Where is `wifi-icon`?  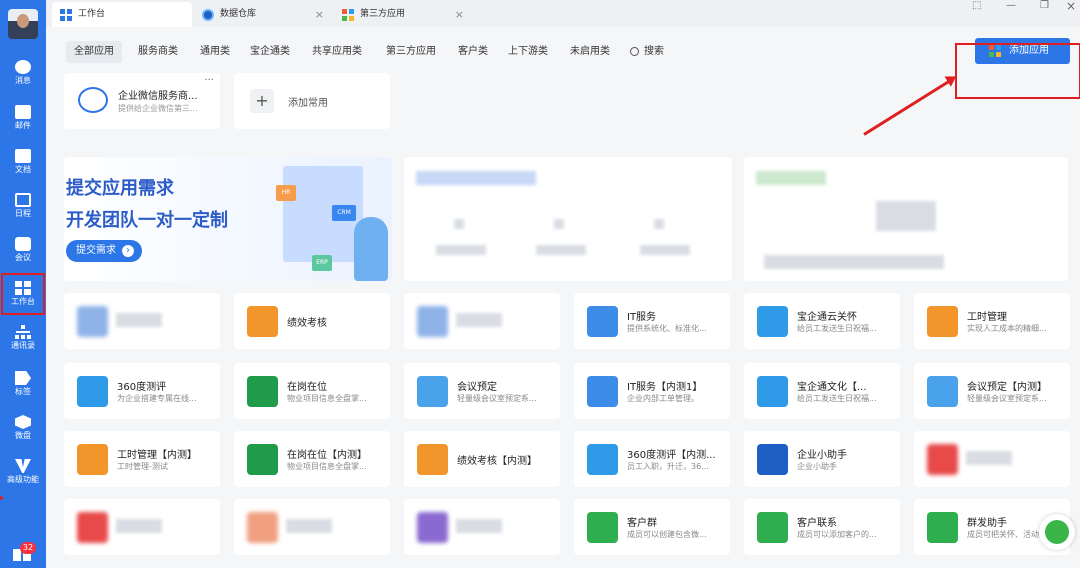
wifi-icon is located at coordinates (1057, 532).